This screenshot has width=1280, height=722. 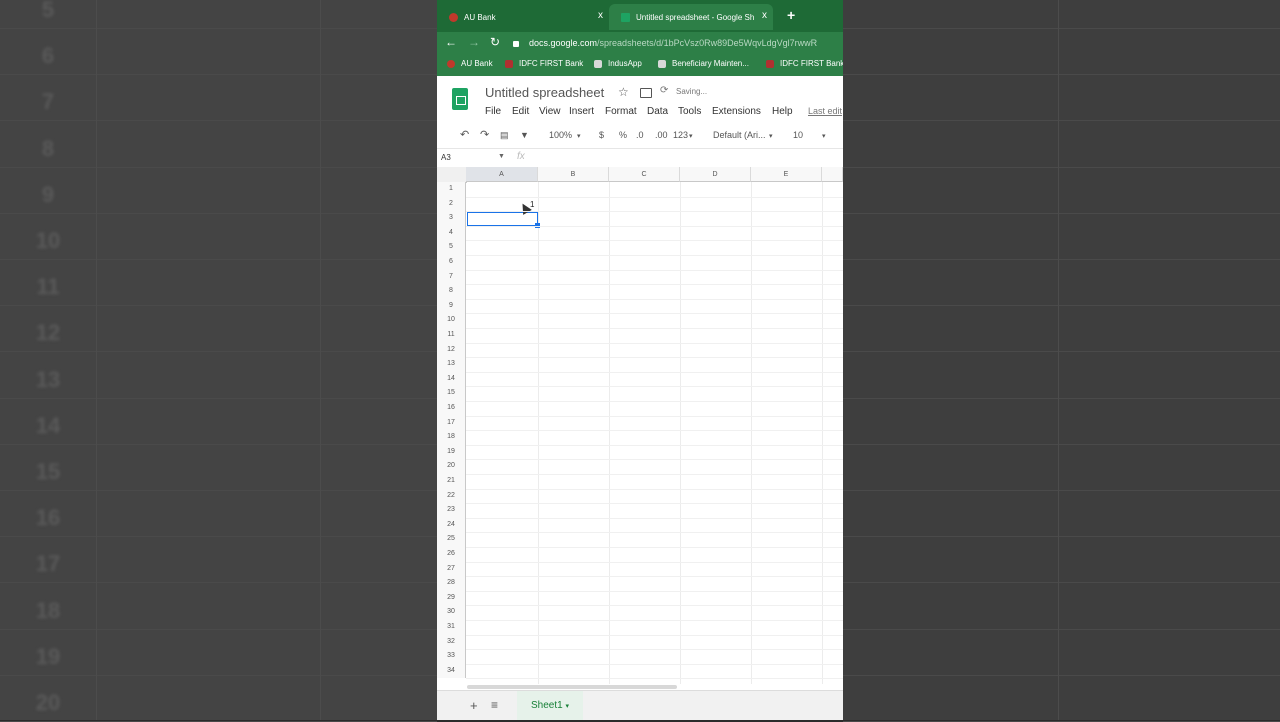 What do you see at coordinates (621, 111) in the screenshot?
I see `menu-format: Format` at bounding box center [621, 111].